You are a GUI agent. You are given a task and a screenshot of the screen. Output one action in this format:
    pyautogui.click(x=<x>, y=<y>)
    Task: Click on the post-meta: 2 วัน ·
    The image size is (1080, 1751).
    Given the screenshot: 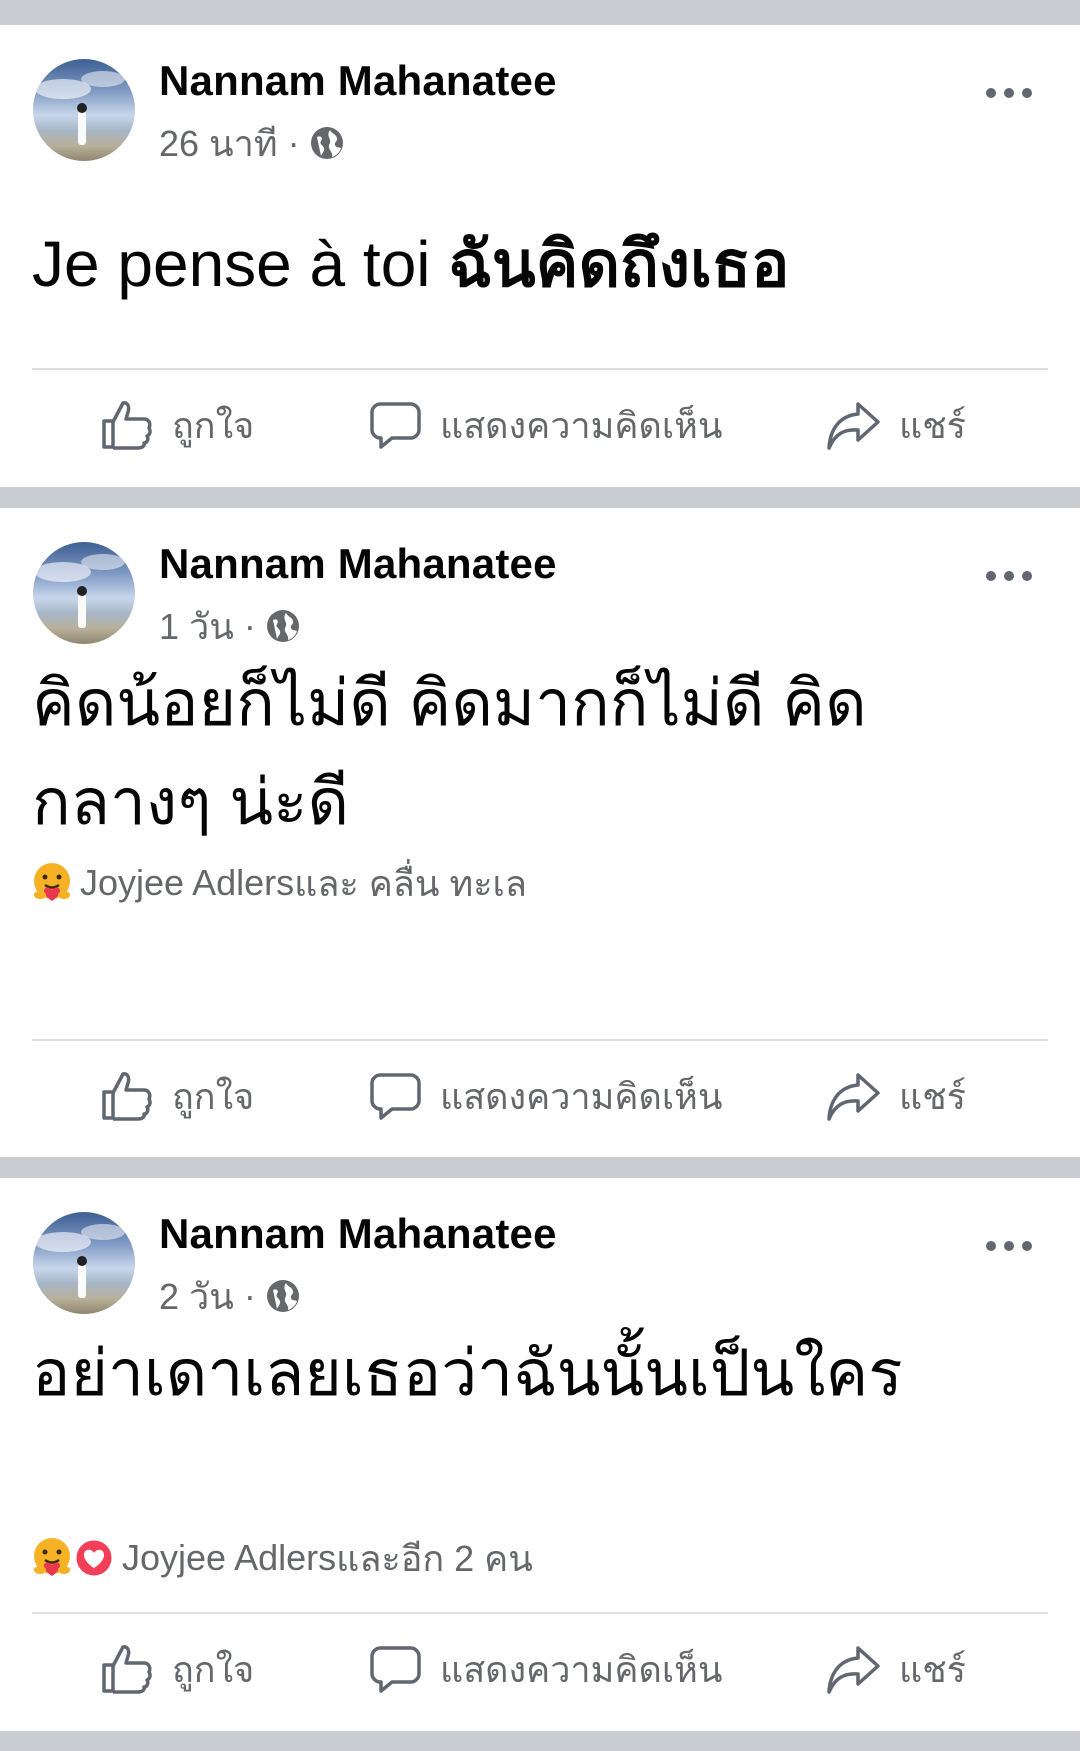 What is the action you would take?
    pyautogui.click(x=229, y=1296)
    